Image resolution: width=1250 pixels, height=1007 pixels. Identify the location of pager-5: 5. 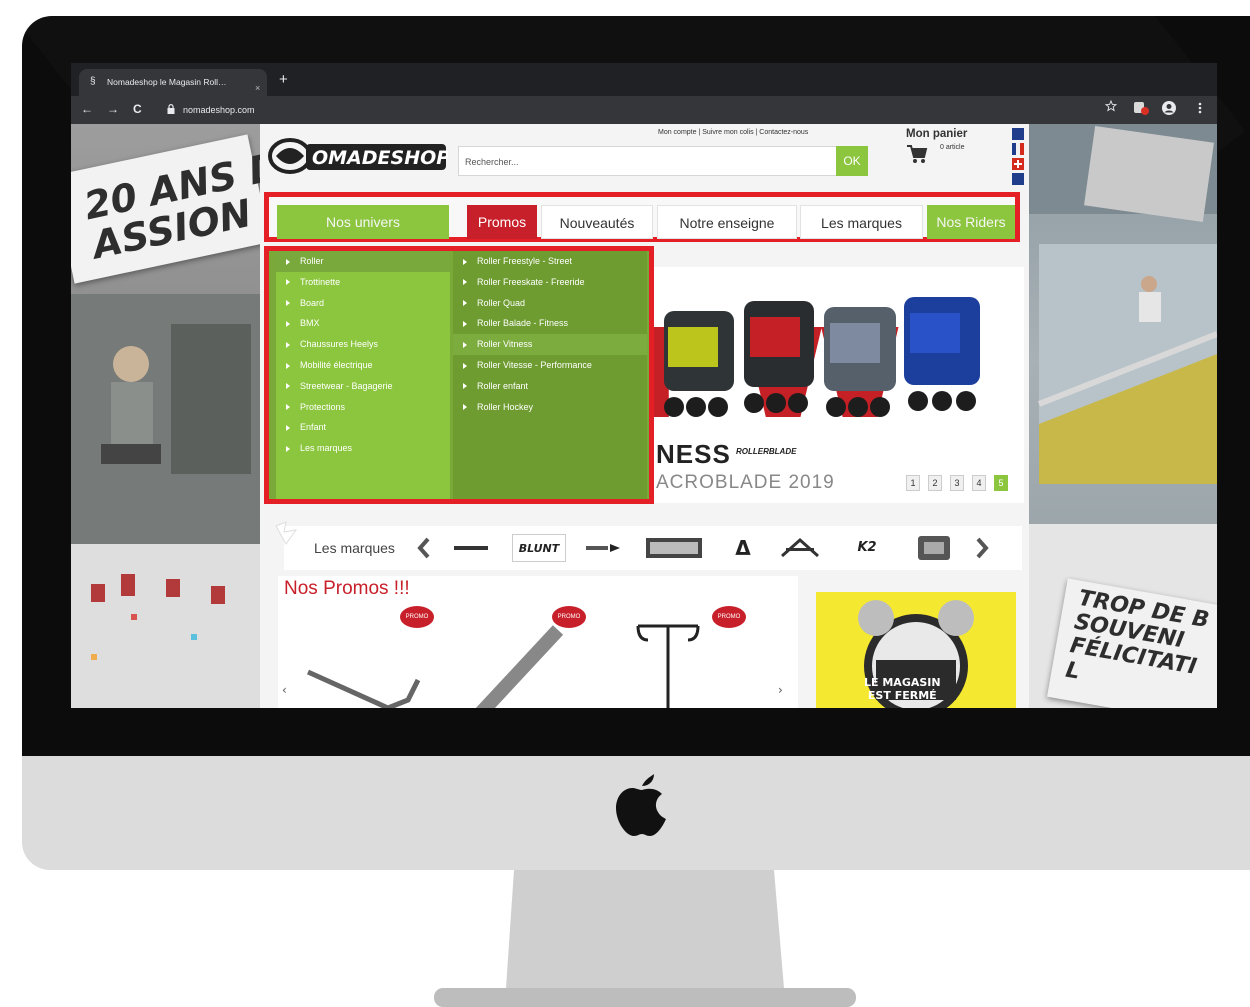
(1001, 483).